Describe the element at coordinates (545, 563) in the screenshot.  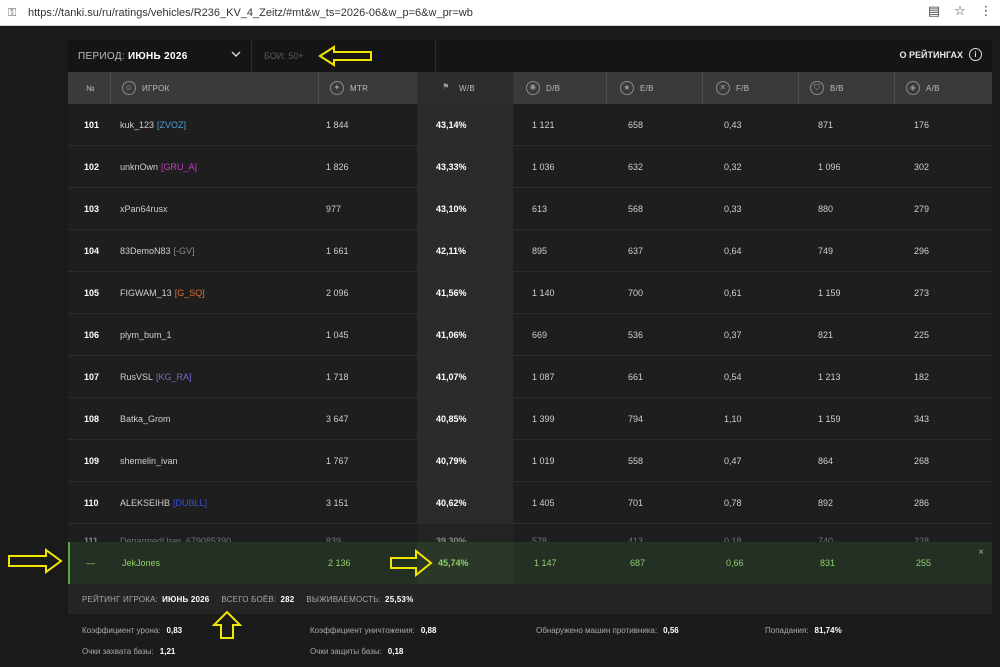
I see `user-db: 1 147` at that location.